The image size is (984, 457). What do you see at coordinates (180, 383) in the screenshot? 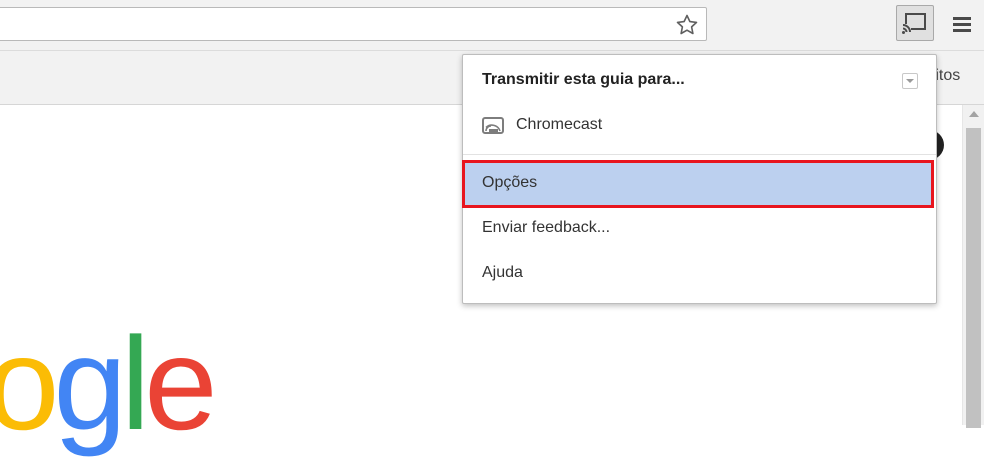
I see `logo-letter-e: e` at bounding box center [180, 383].